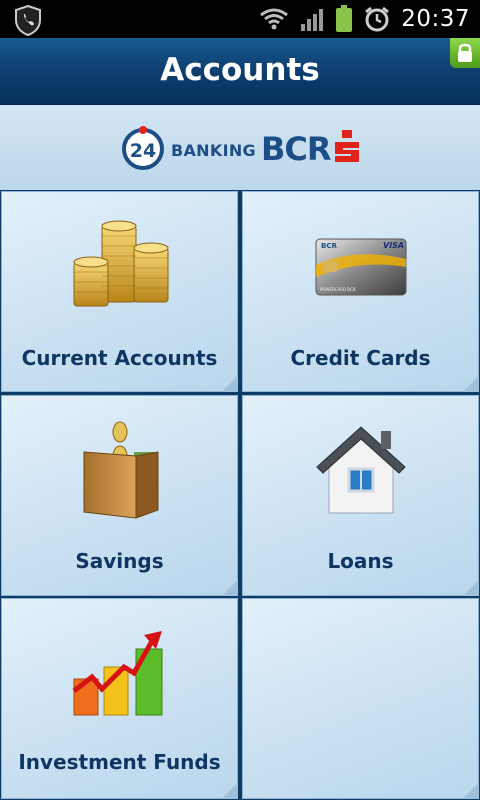  Describe the element at coordinates (117, 673) in the screenshot. I see `growth-chart-icon` at that location.